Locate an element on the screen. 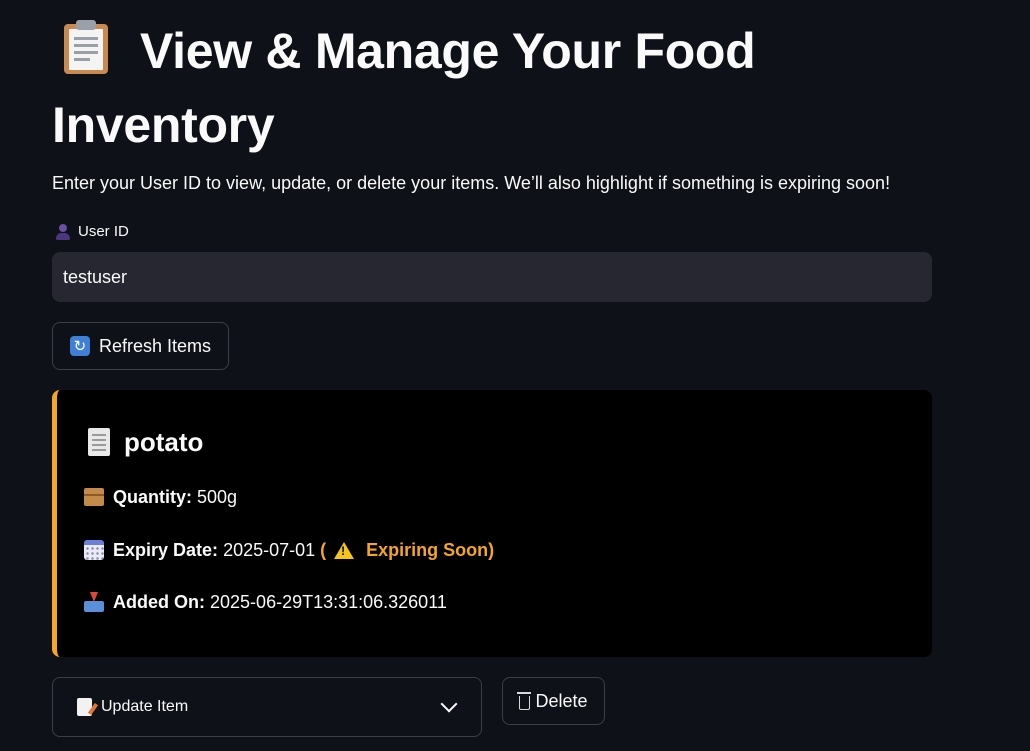  added-on-label: Added On: is located at coordinates (159, 602).